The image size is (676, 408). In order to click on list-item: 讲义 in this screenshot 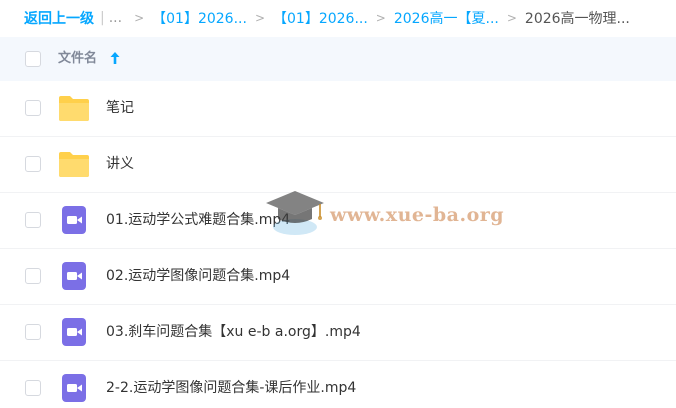, I will do `click(338, 165)`.